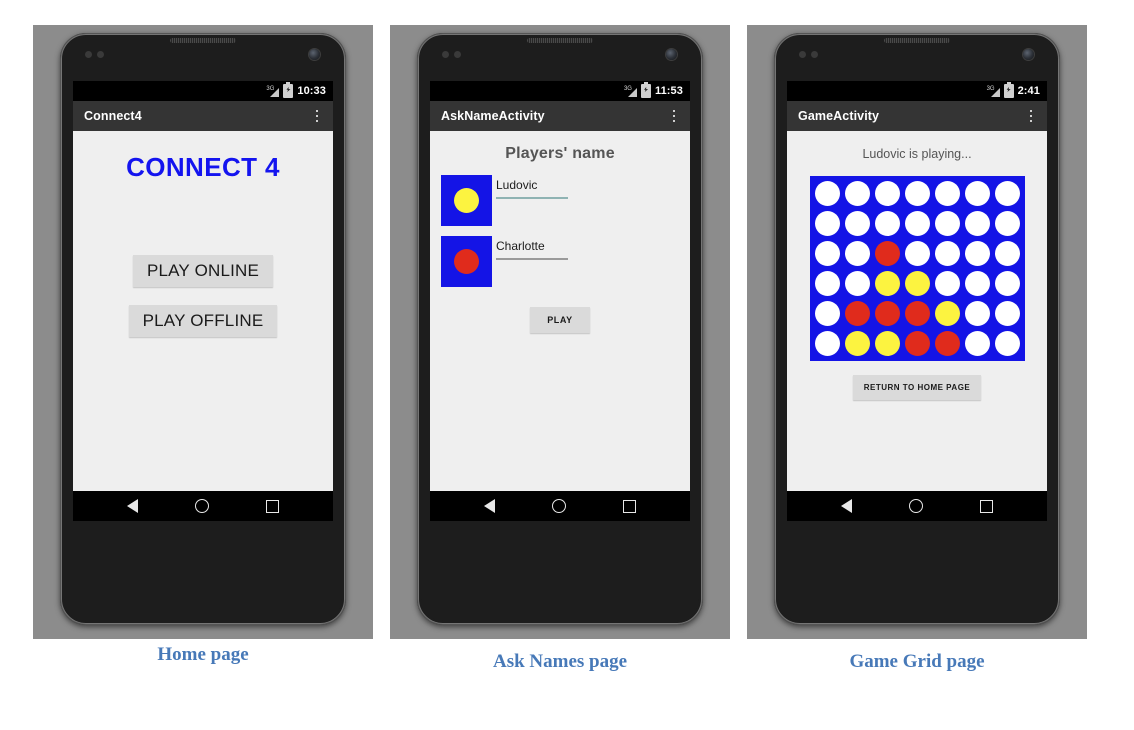 The height and width of the screenshot is (730, 1134). What do you see at coordinates (917, 387) in the screenshot?
I see `return-to-home-page-button: RETURN TO HOME PAGE` at bounding box center [917, 387].